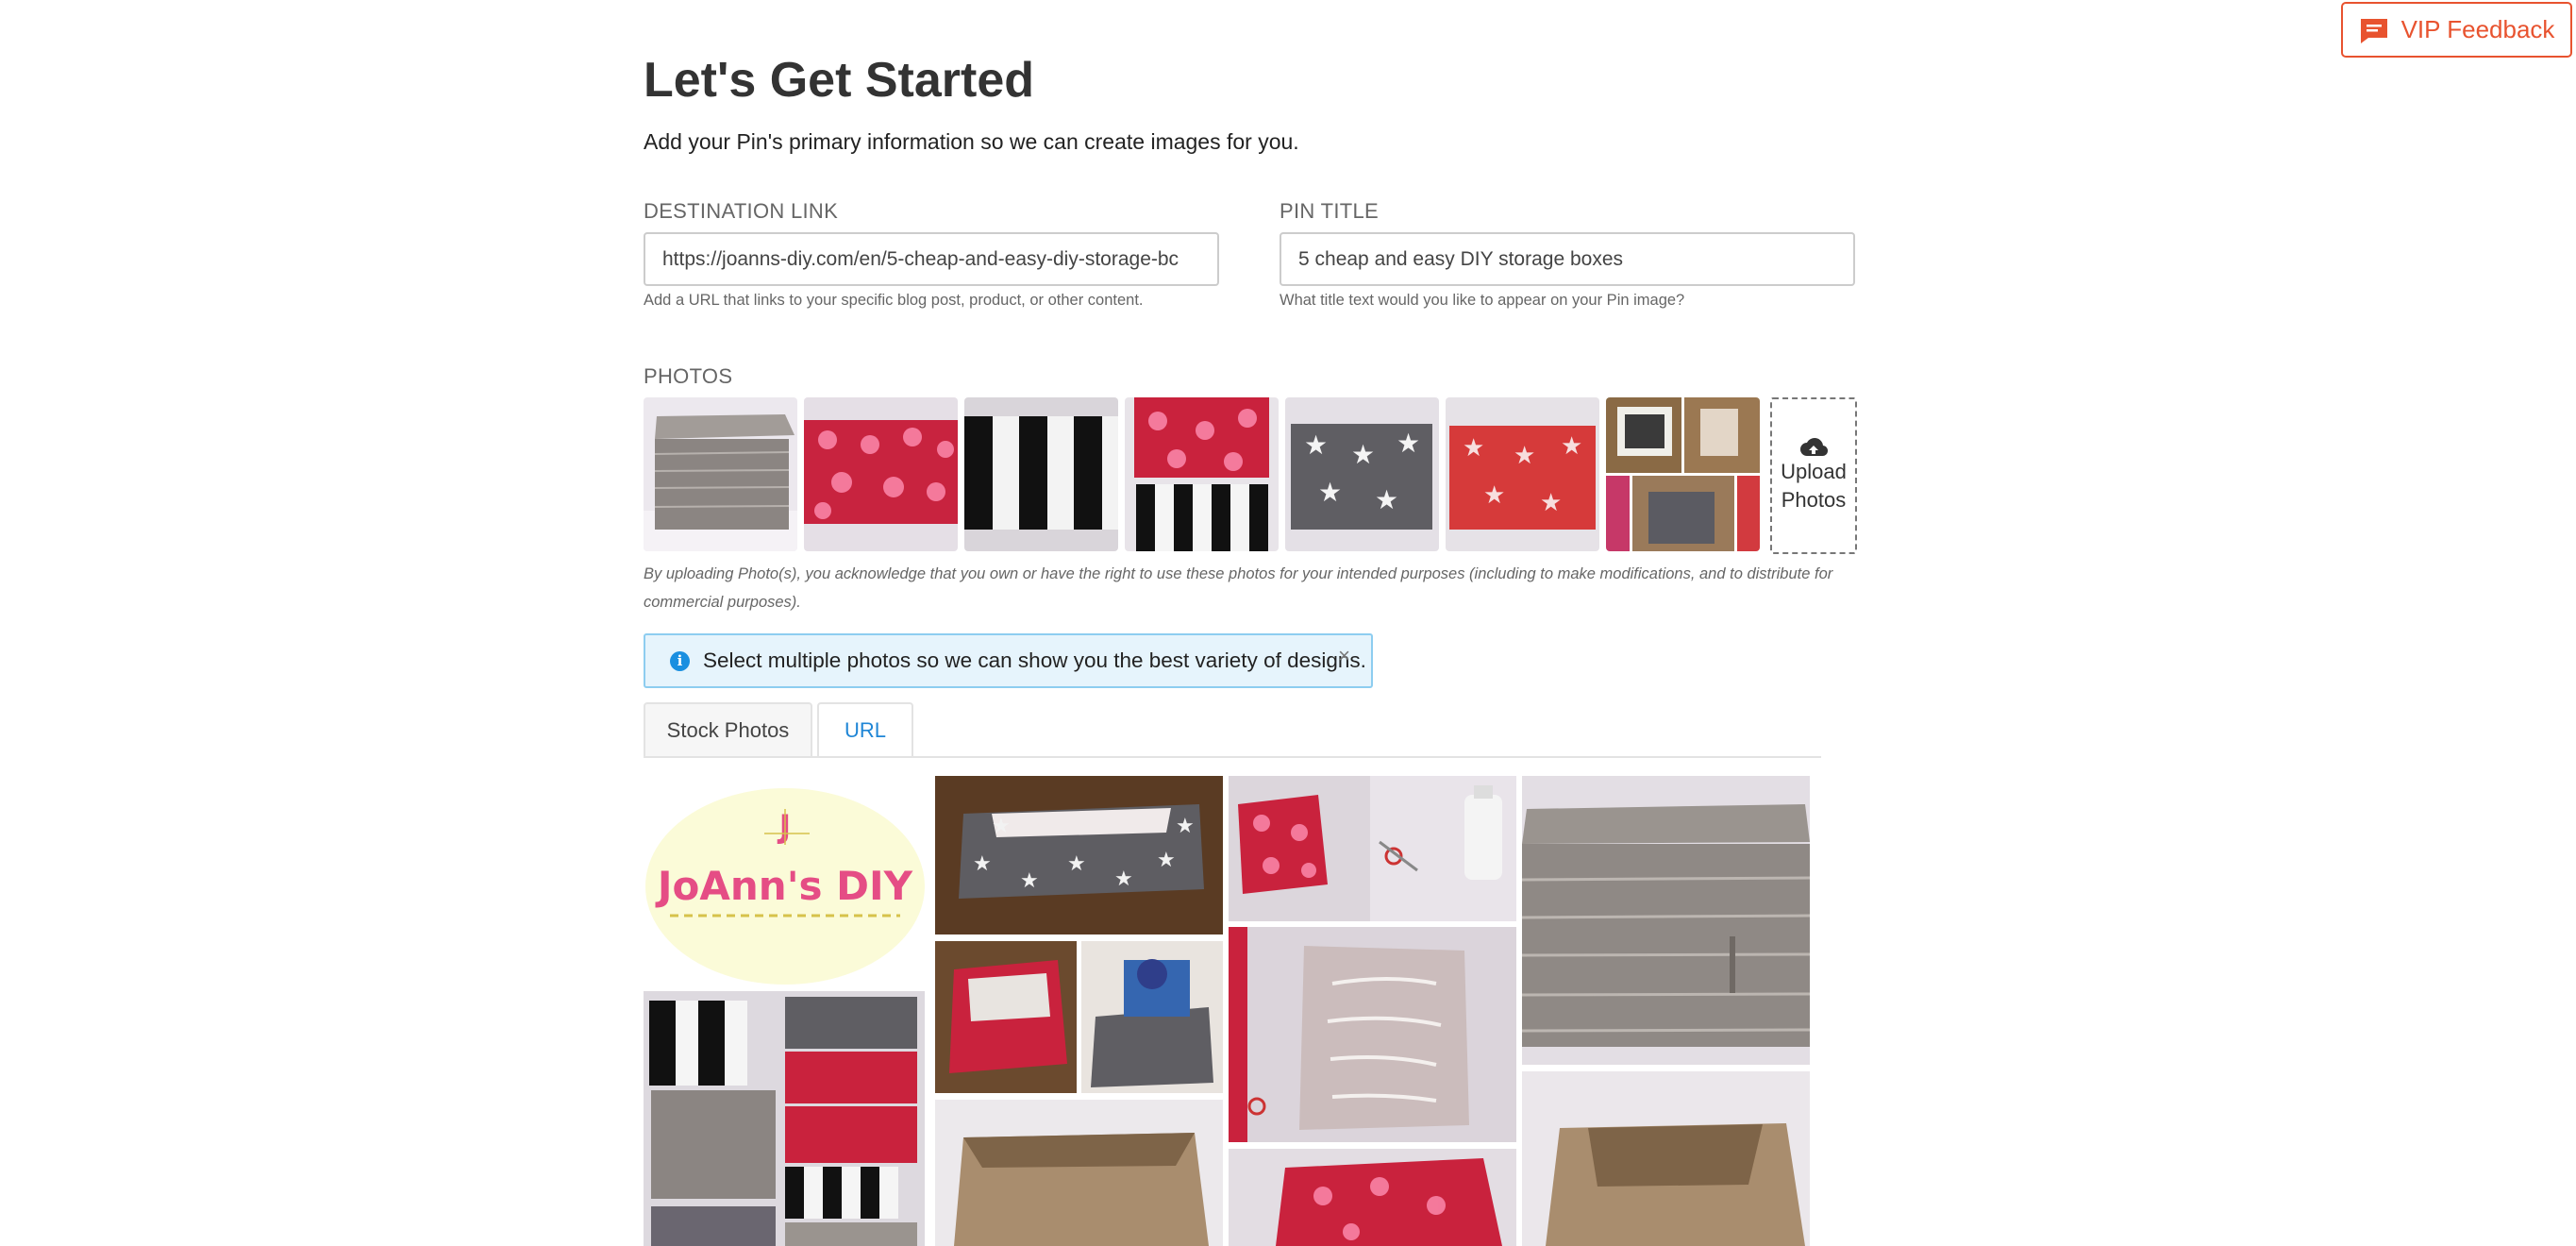 The width and height of the screenshot is (2576, 1246). I want to click on chat-bubble-icon, so click(2373, 30).